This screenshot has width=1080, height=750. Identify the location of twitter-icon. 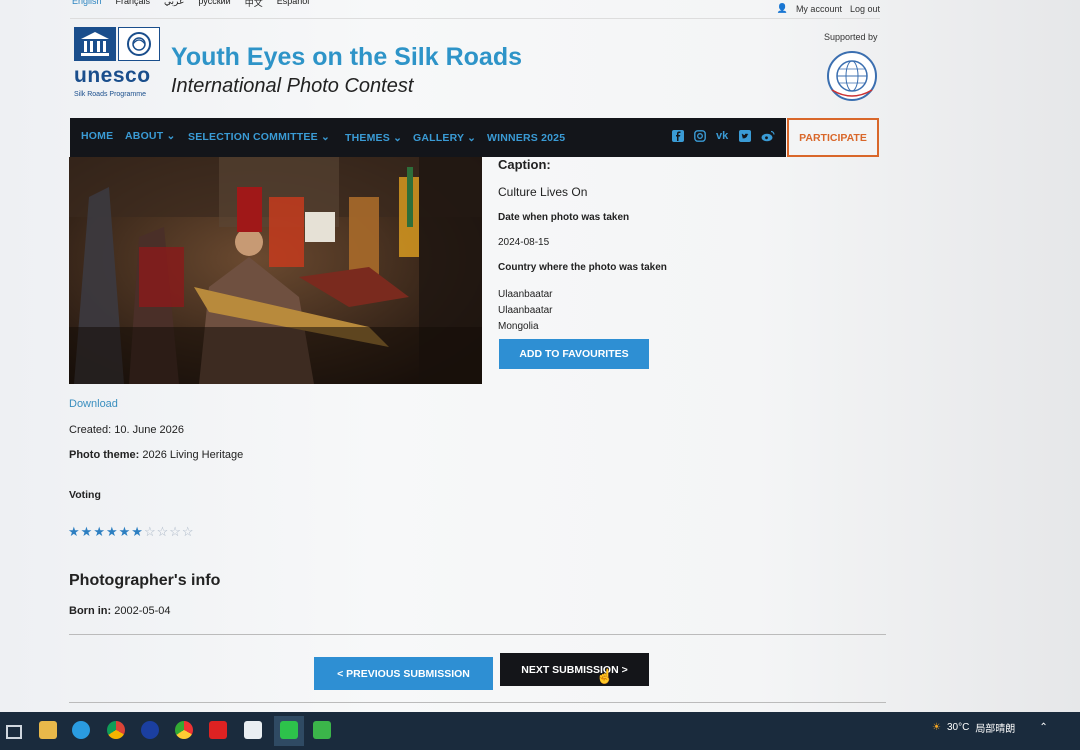
(745, 136).